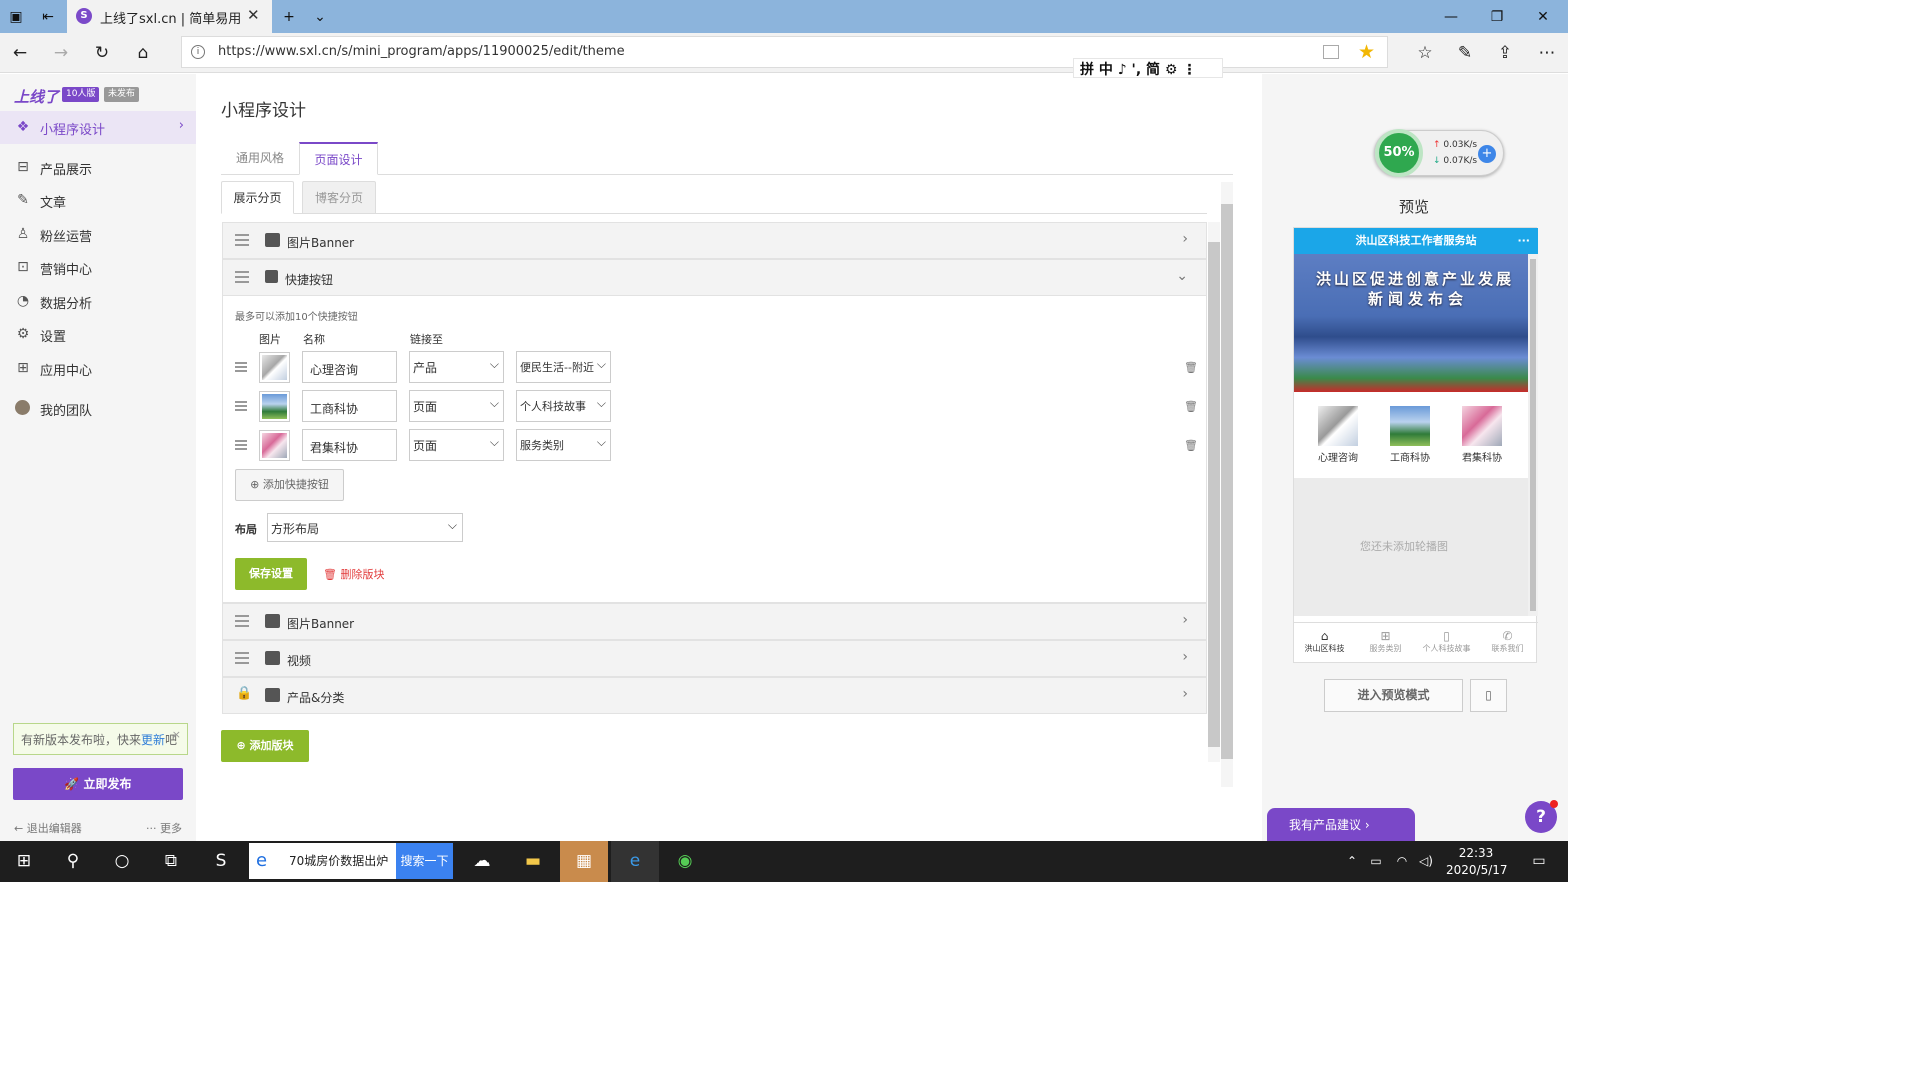 This screenshot has width=1920, height=1080. I want to click on link-target-select: 个人科技故事, so click(563, 406).